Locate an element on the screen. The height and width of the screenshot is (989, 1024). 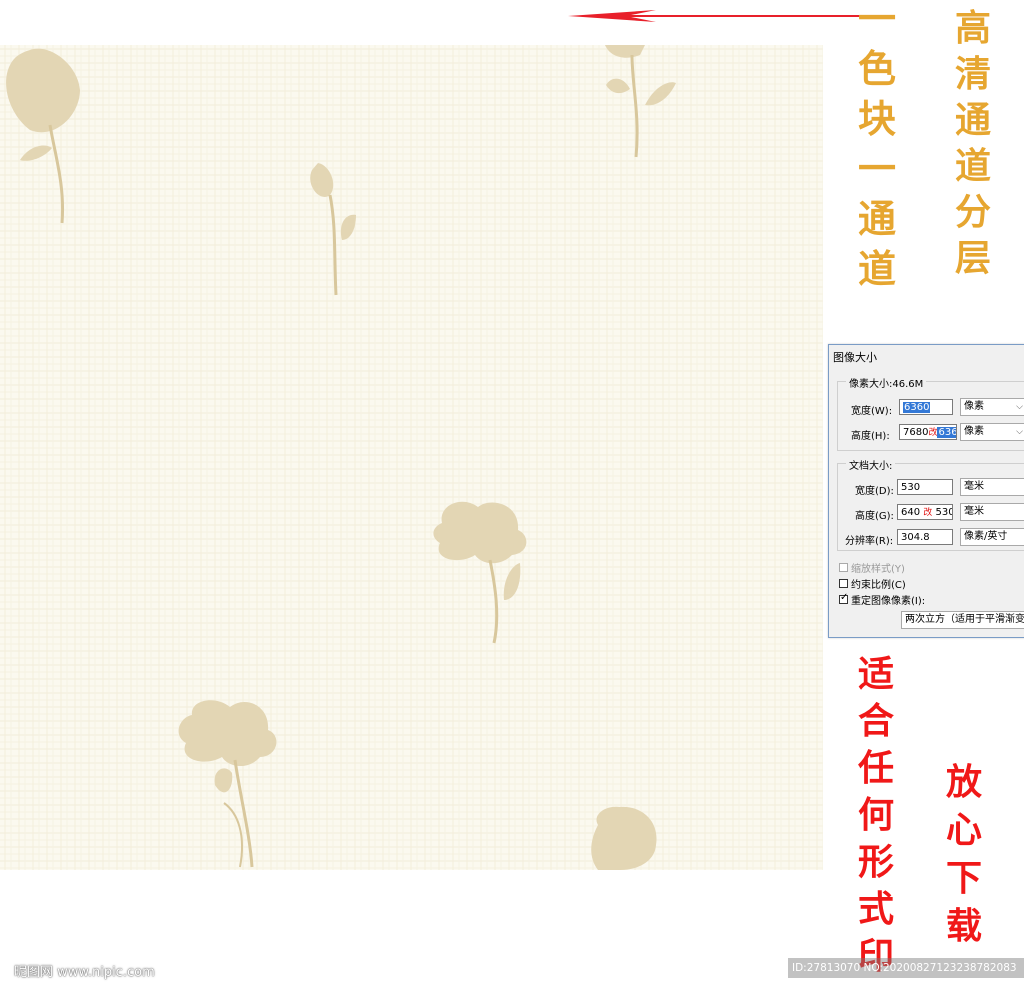
doc-height-unit-select: 毫米 is located at coordinates (992, 512).